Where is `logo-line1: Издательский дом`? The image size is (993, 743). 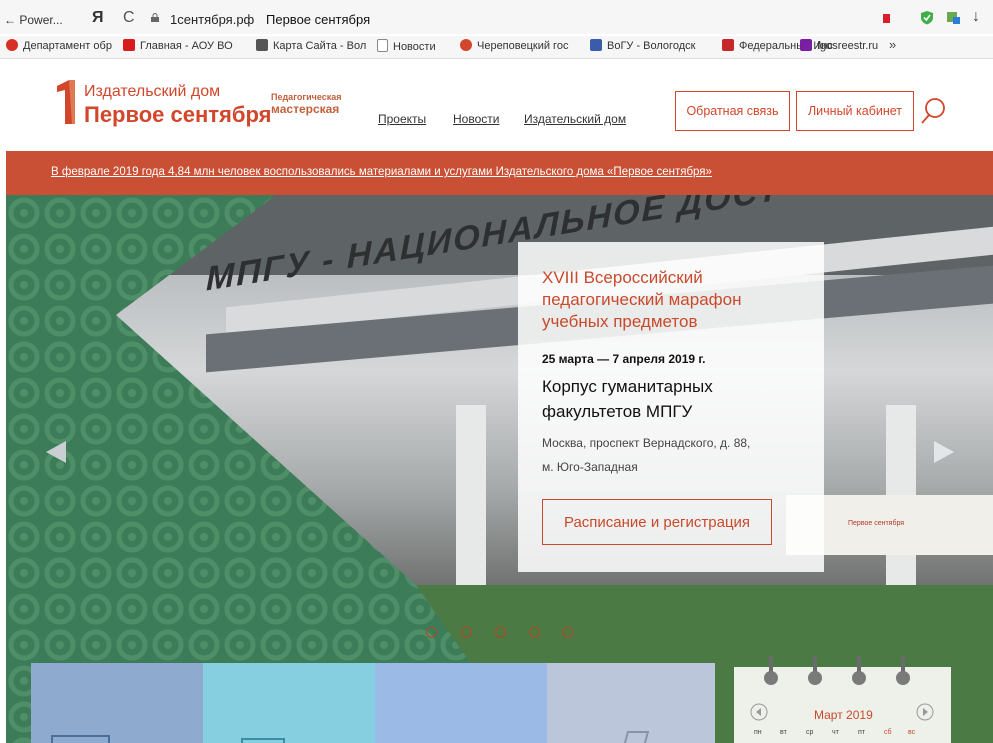
logo-line1: Издательский дом is located at coordinates (152, 92).